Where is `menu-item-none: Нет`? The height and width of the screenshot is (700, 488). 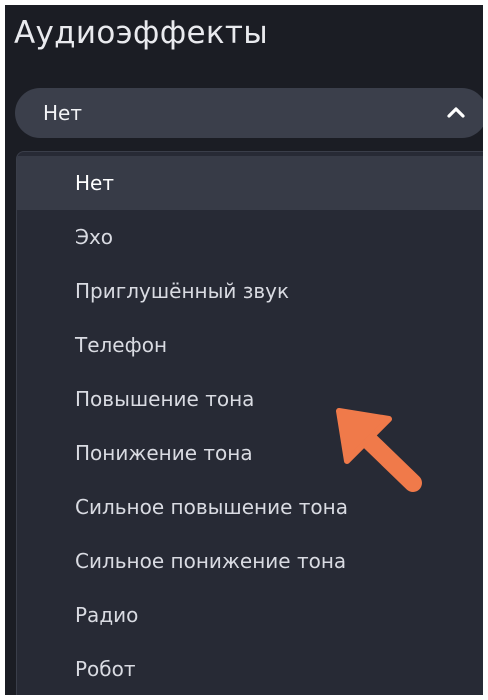 menu-item-none: Нет is located at coordinates (250, 183).